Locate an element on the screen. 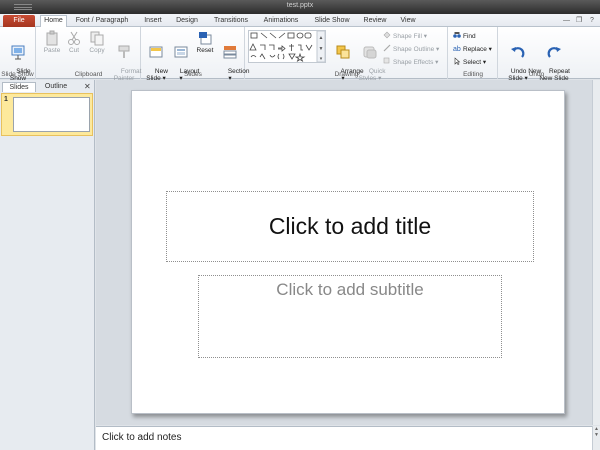  scissors-icon is located at coordinates (74, 38).